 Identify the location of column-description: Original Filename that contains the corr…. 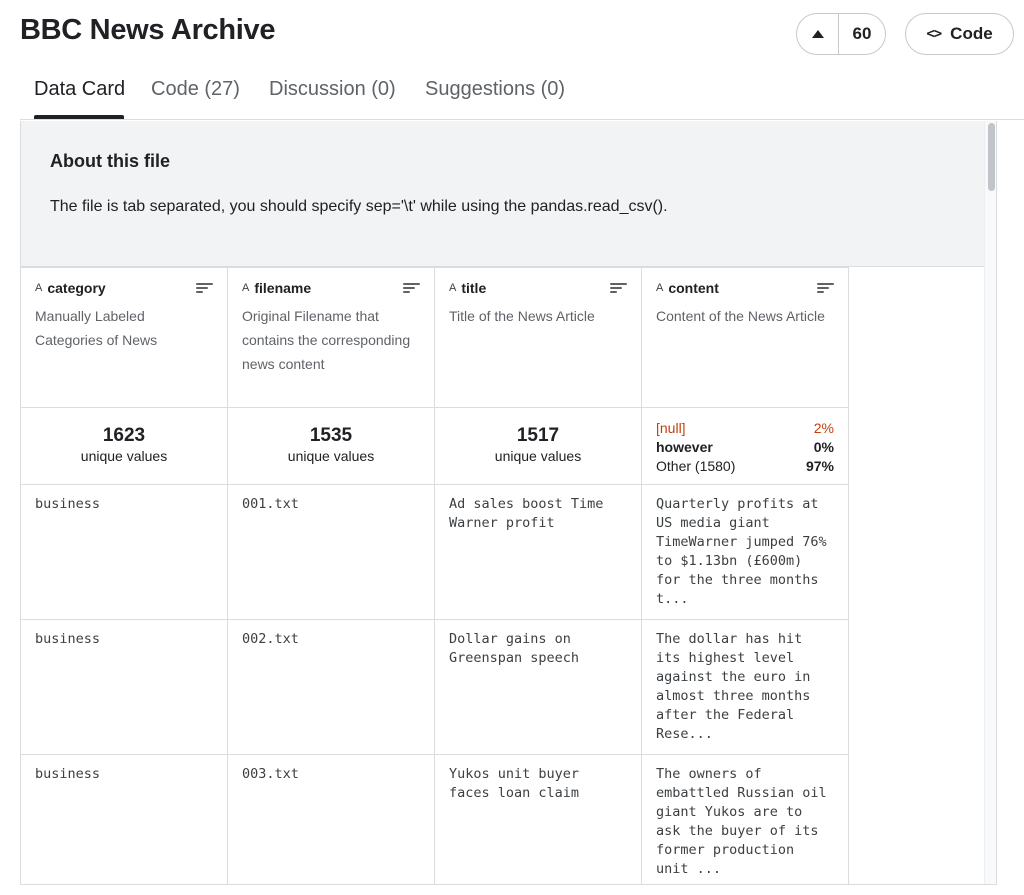
(326, 340).